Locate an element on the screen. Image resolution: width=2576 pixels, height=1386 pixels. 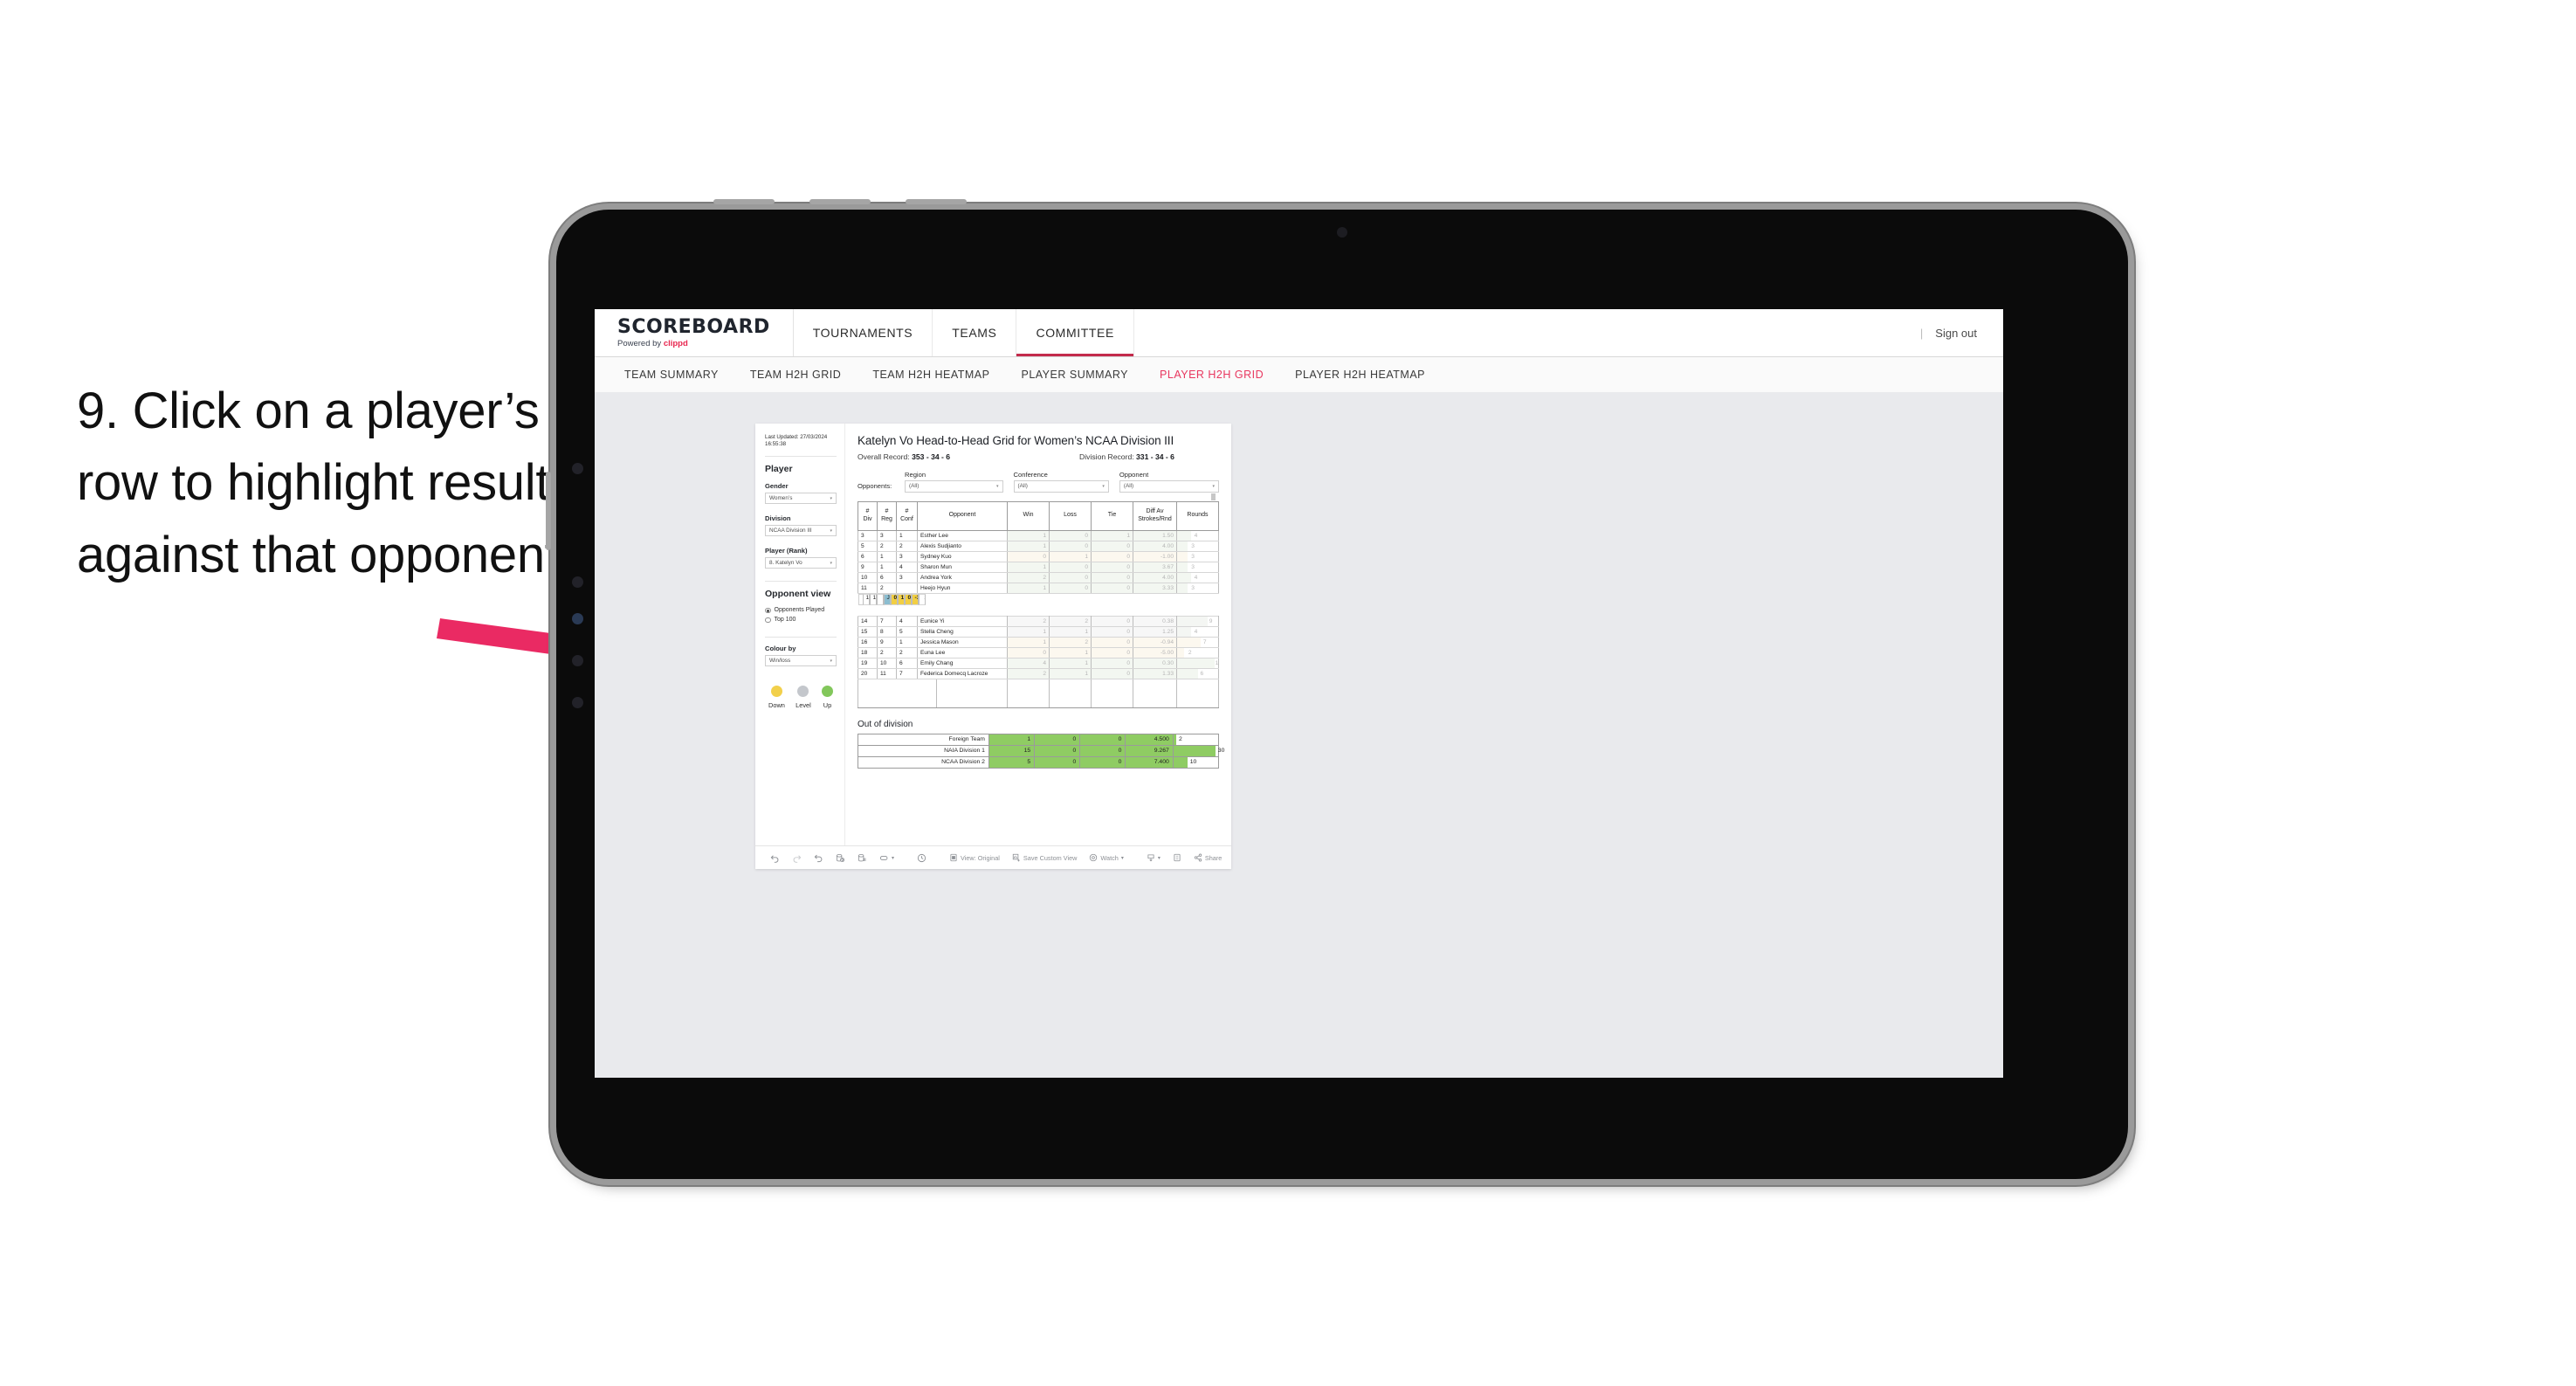
cell-conf: 4 is located at coordinates (907, 621).